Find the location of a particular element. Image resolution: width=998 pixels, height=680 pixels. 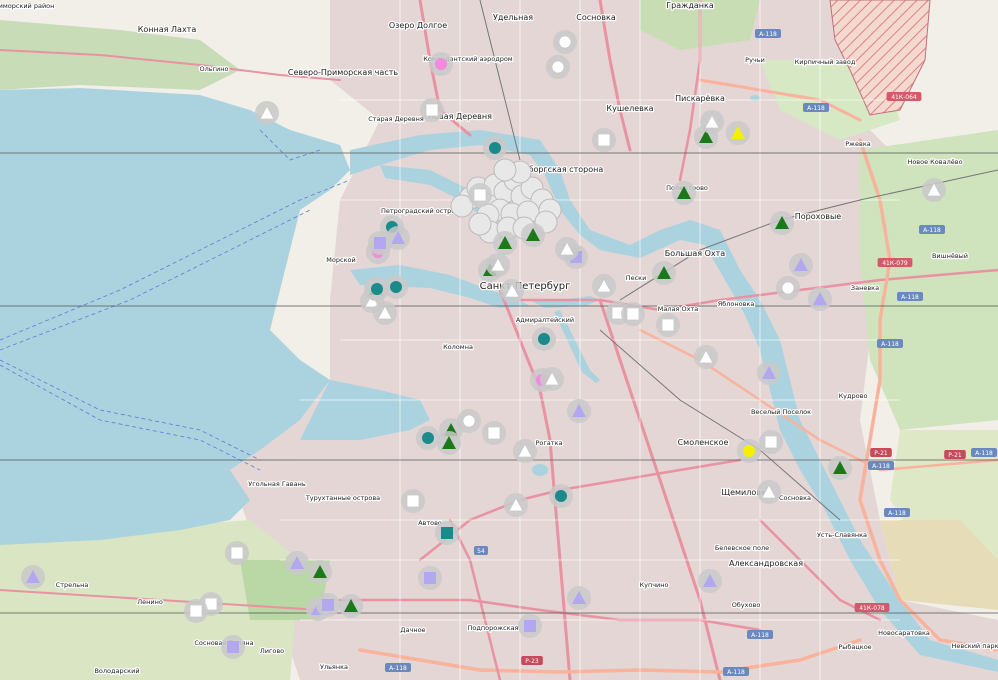

place-label: Рыбацкое is located at coordinates (854, 647).